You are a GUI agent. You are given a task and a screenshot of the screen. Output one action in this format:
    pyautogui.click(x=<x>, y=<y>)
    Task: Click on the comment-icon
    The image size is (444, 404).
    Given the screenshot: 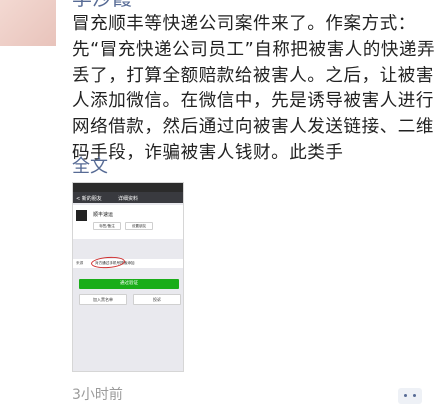 What is the action you would take?
    pyautogui.click(x=410, y=396)
    